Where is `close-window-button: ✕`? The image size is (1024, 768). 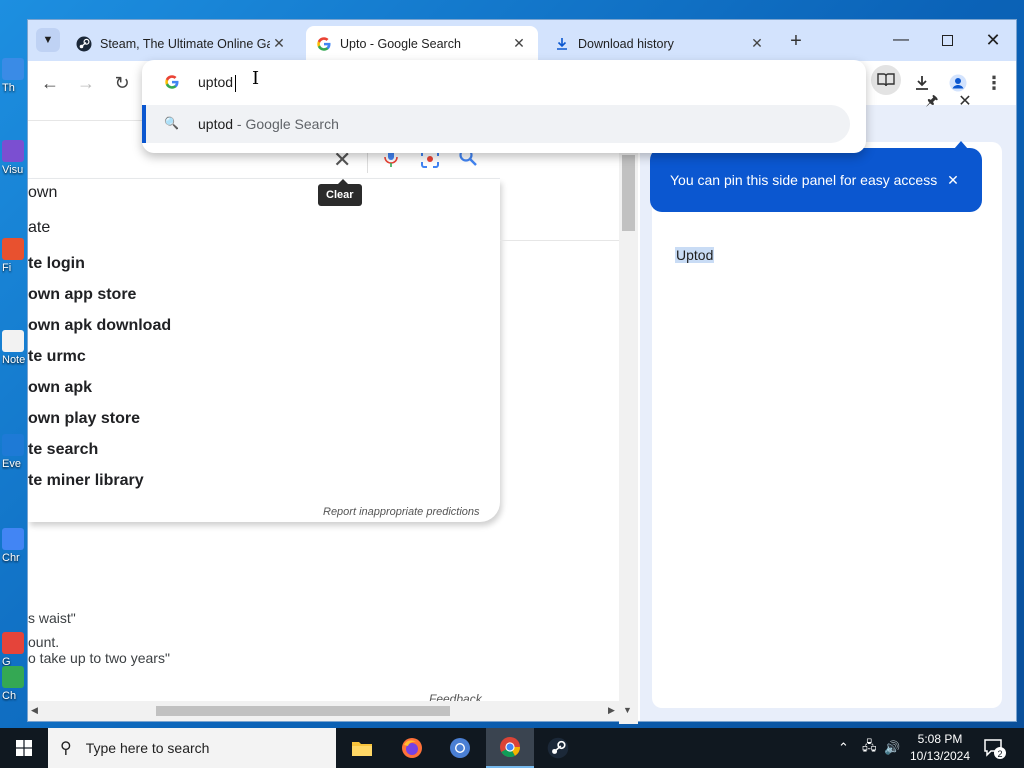 close-window-button: ✕ is located at coordinates (993, 40).